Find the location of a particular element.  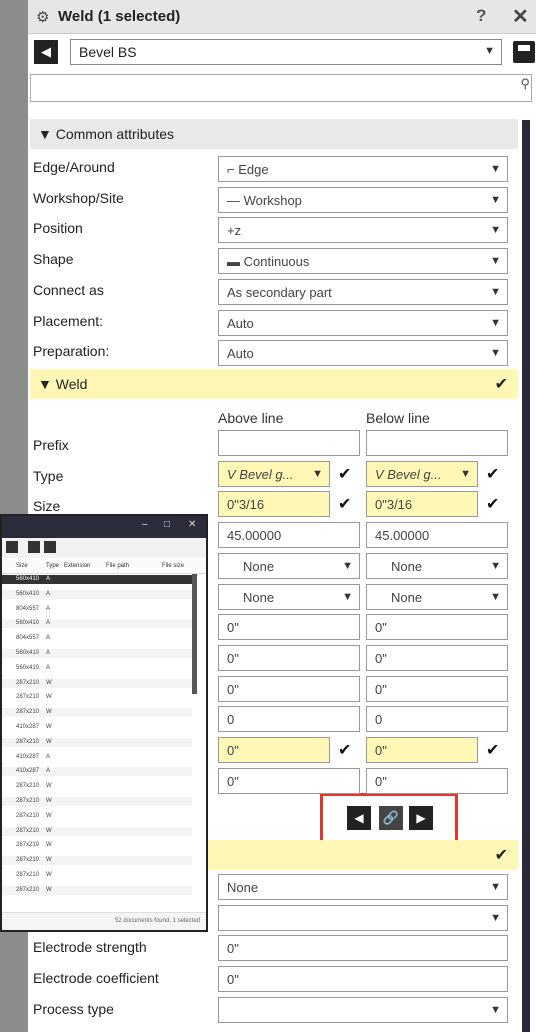

attribute-select: +z ▼ is located at coordinates (363, 230).